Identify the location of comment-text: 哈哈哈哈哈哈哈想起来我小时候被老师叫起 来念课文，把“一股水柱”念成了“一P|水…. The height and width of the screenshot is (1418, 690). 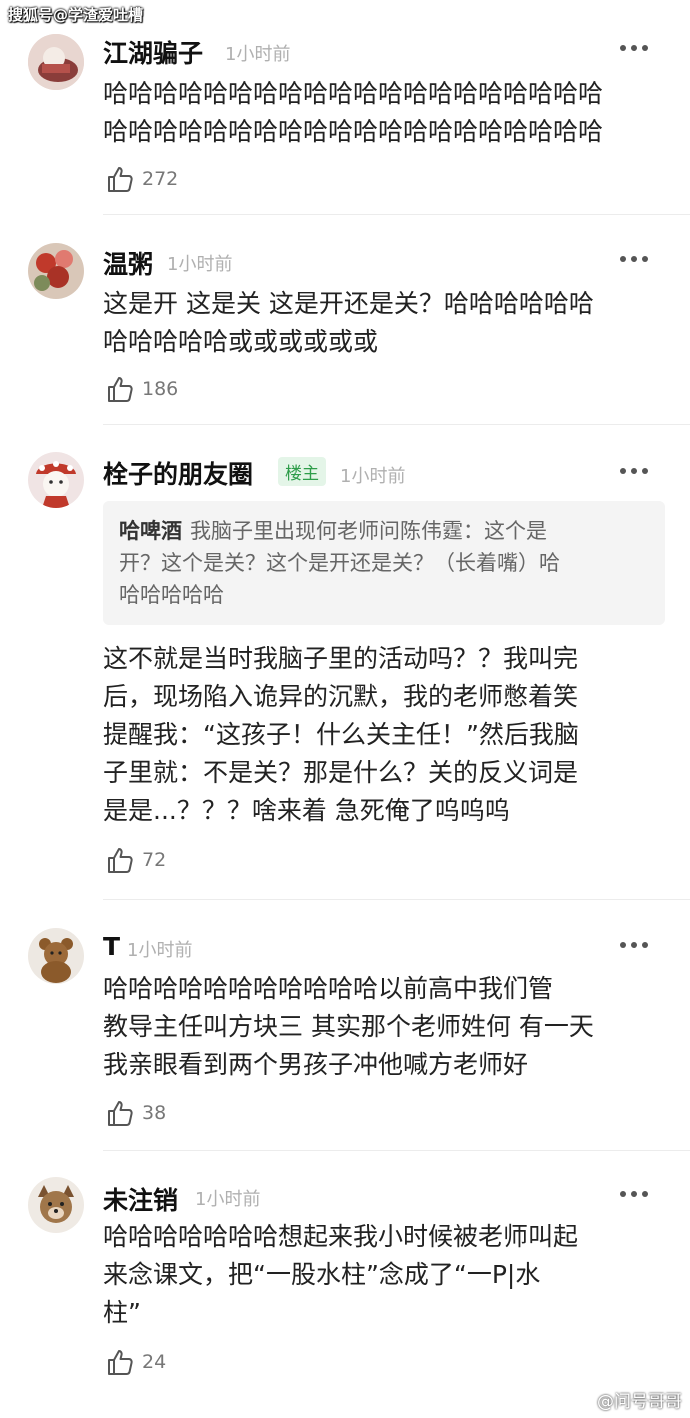
(341, 1274).